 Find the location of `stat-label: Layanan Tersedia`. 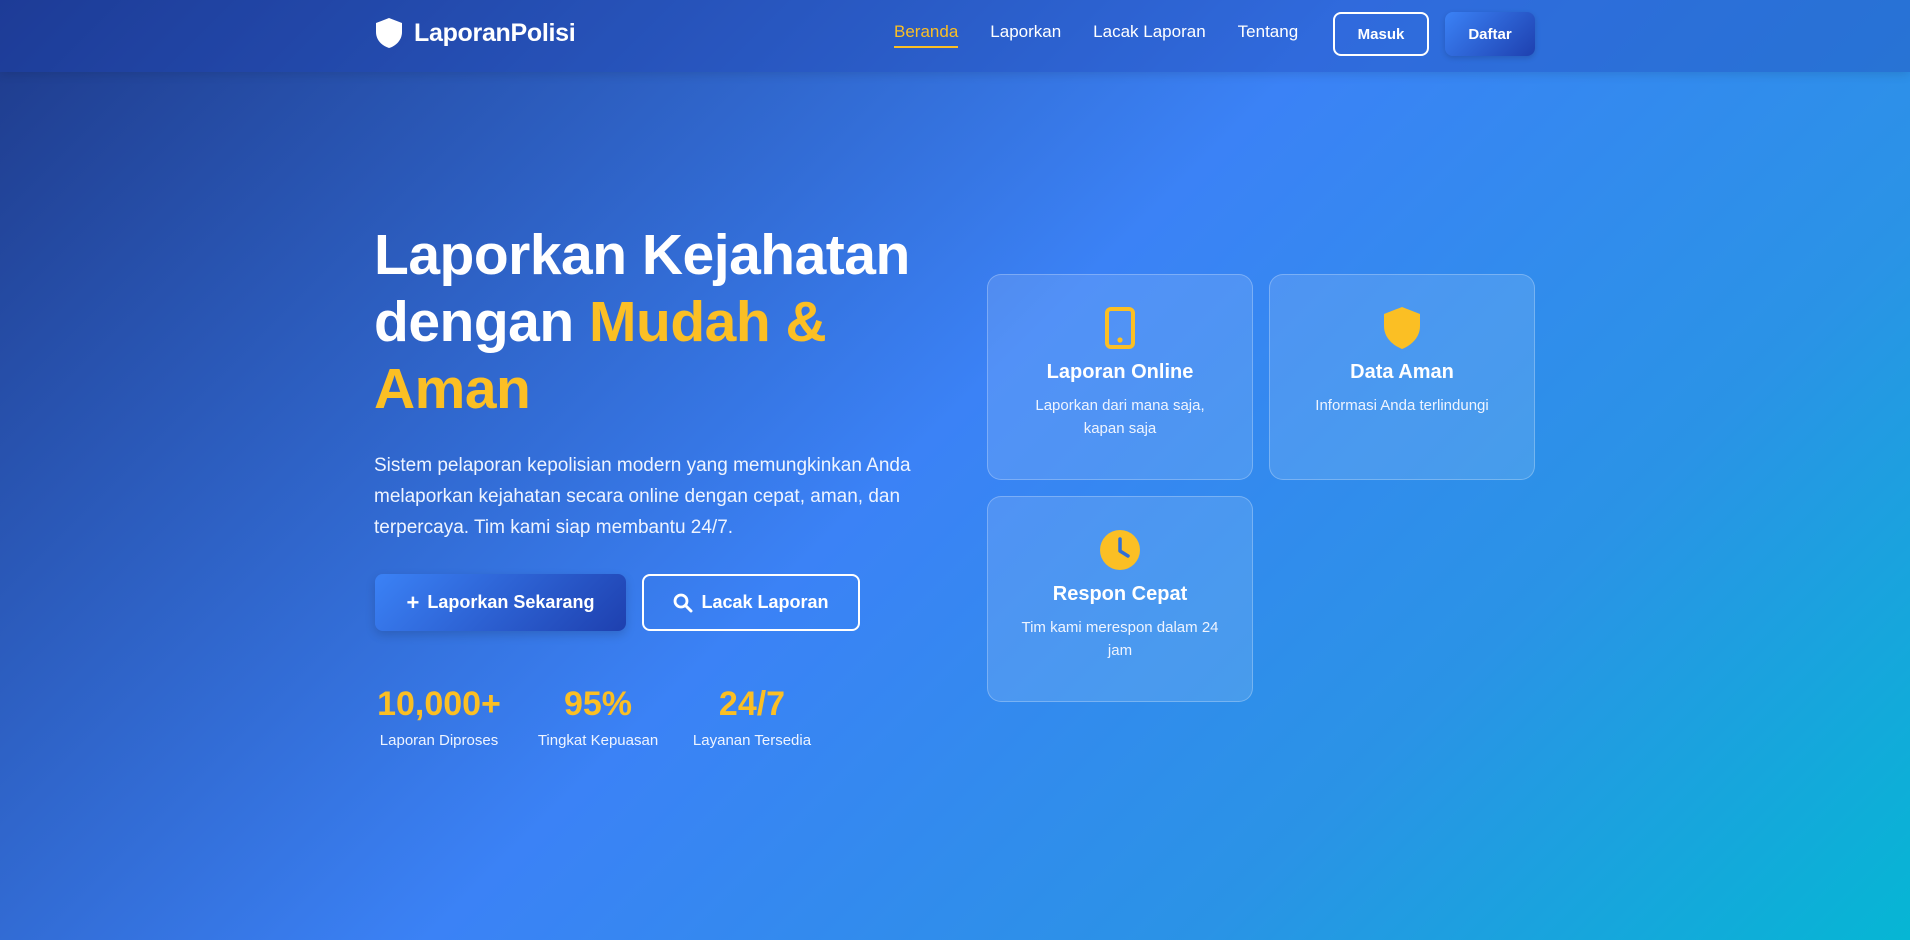

stat-label: Layanan Tersedia is located at coordinates (752, 740).